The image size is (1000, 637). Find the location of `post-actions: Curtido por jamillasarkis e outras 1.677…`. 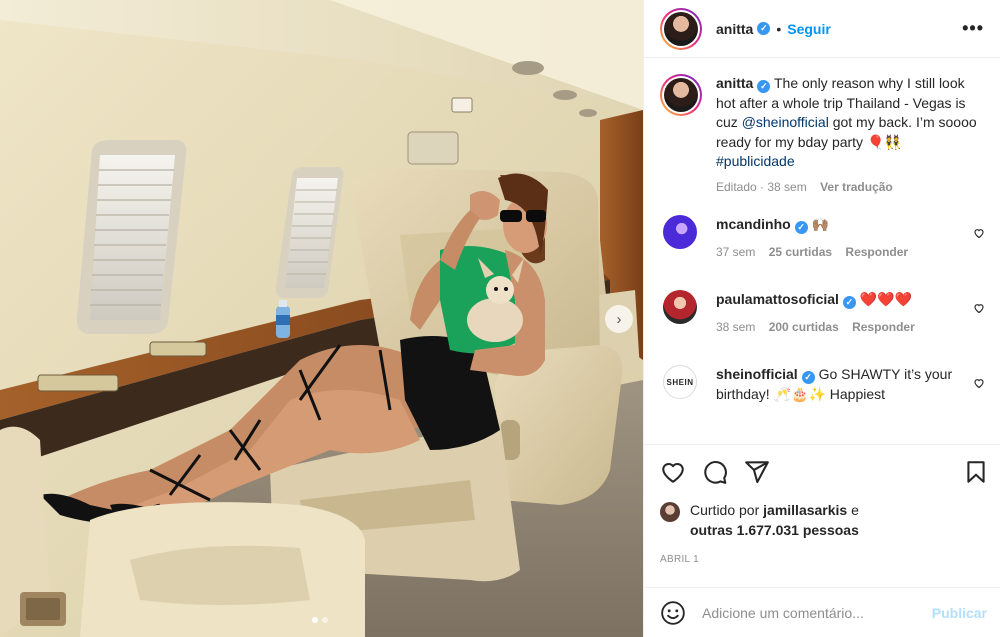

post-actions: Curtido por jamillasarkis e outras 1.677… is located at coordinates (822, 504).